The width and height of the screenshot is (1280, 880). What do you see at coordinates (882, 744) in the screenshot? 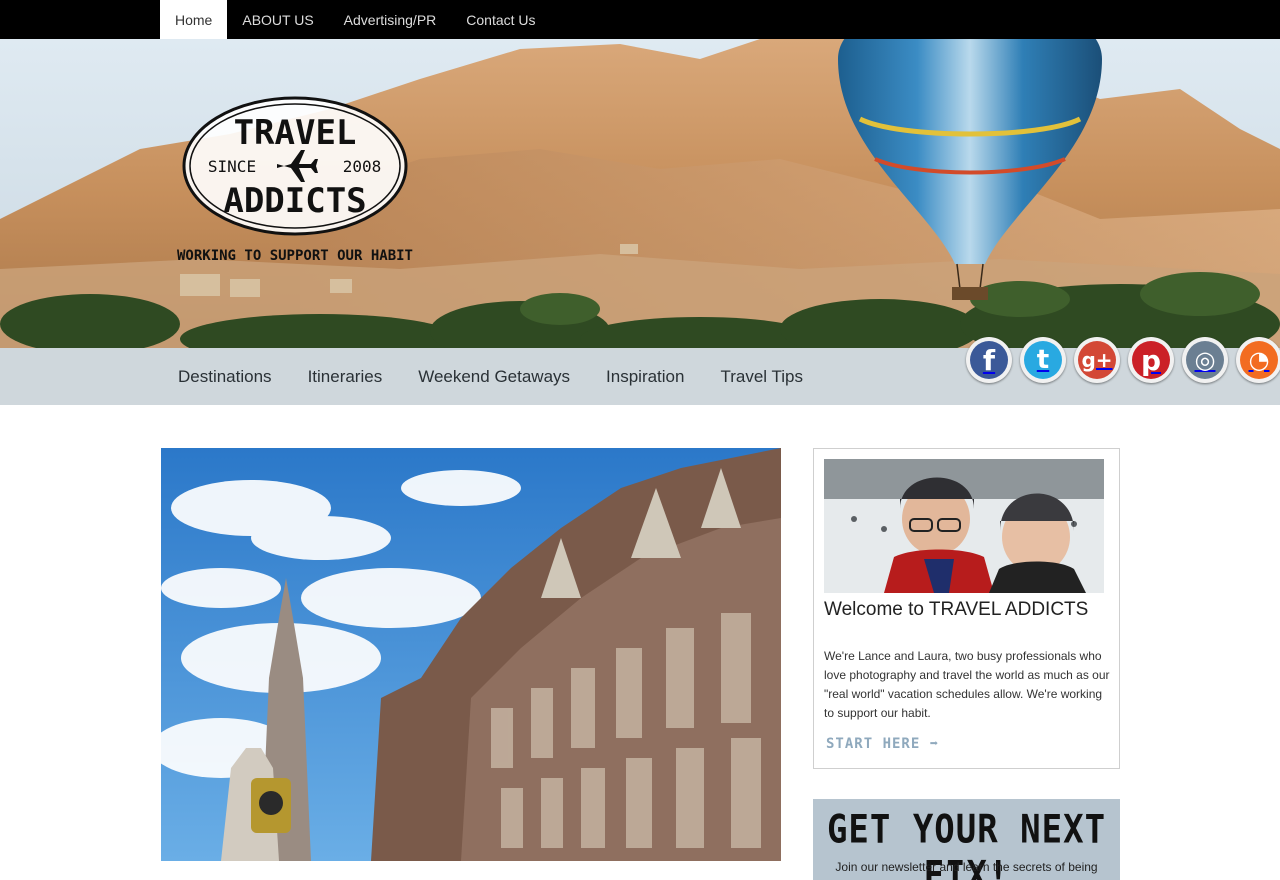
I see `start-here-link: START HERE ➡` at bounding box center [882, 744].